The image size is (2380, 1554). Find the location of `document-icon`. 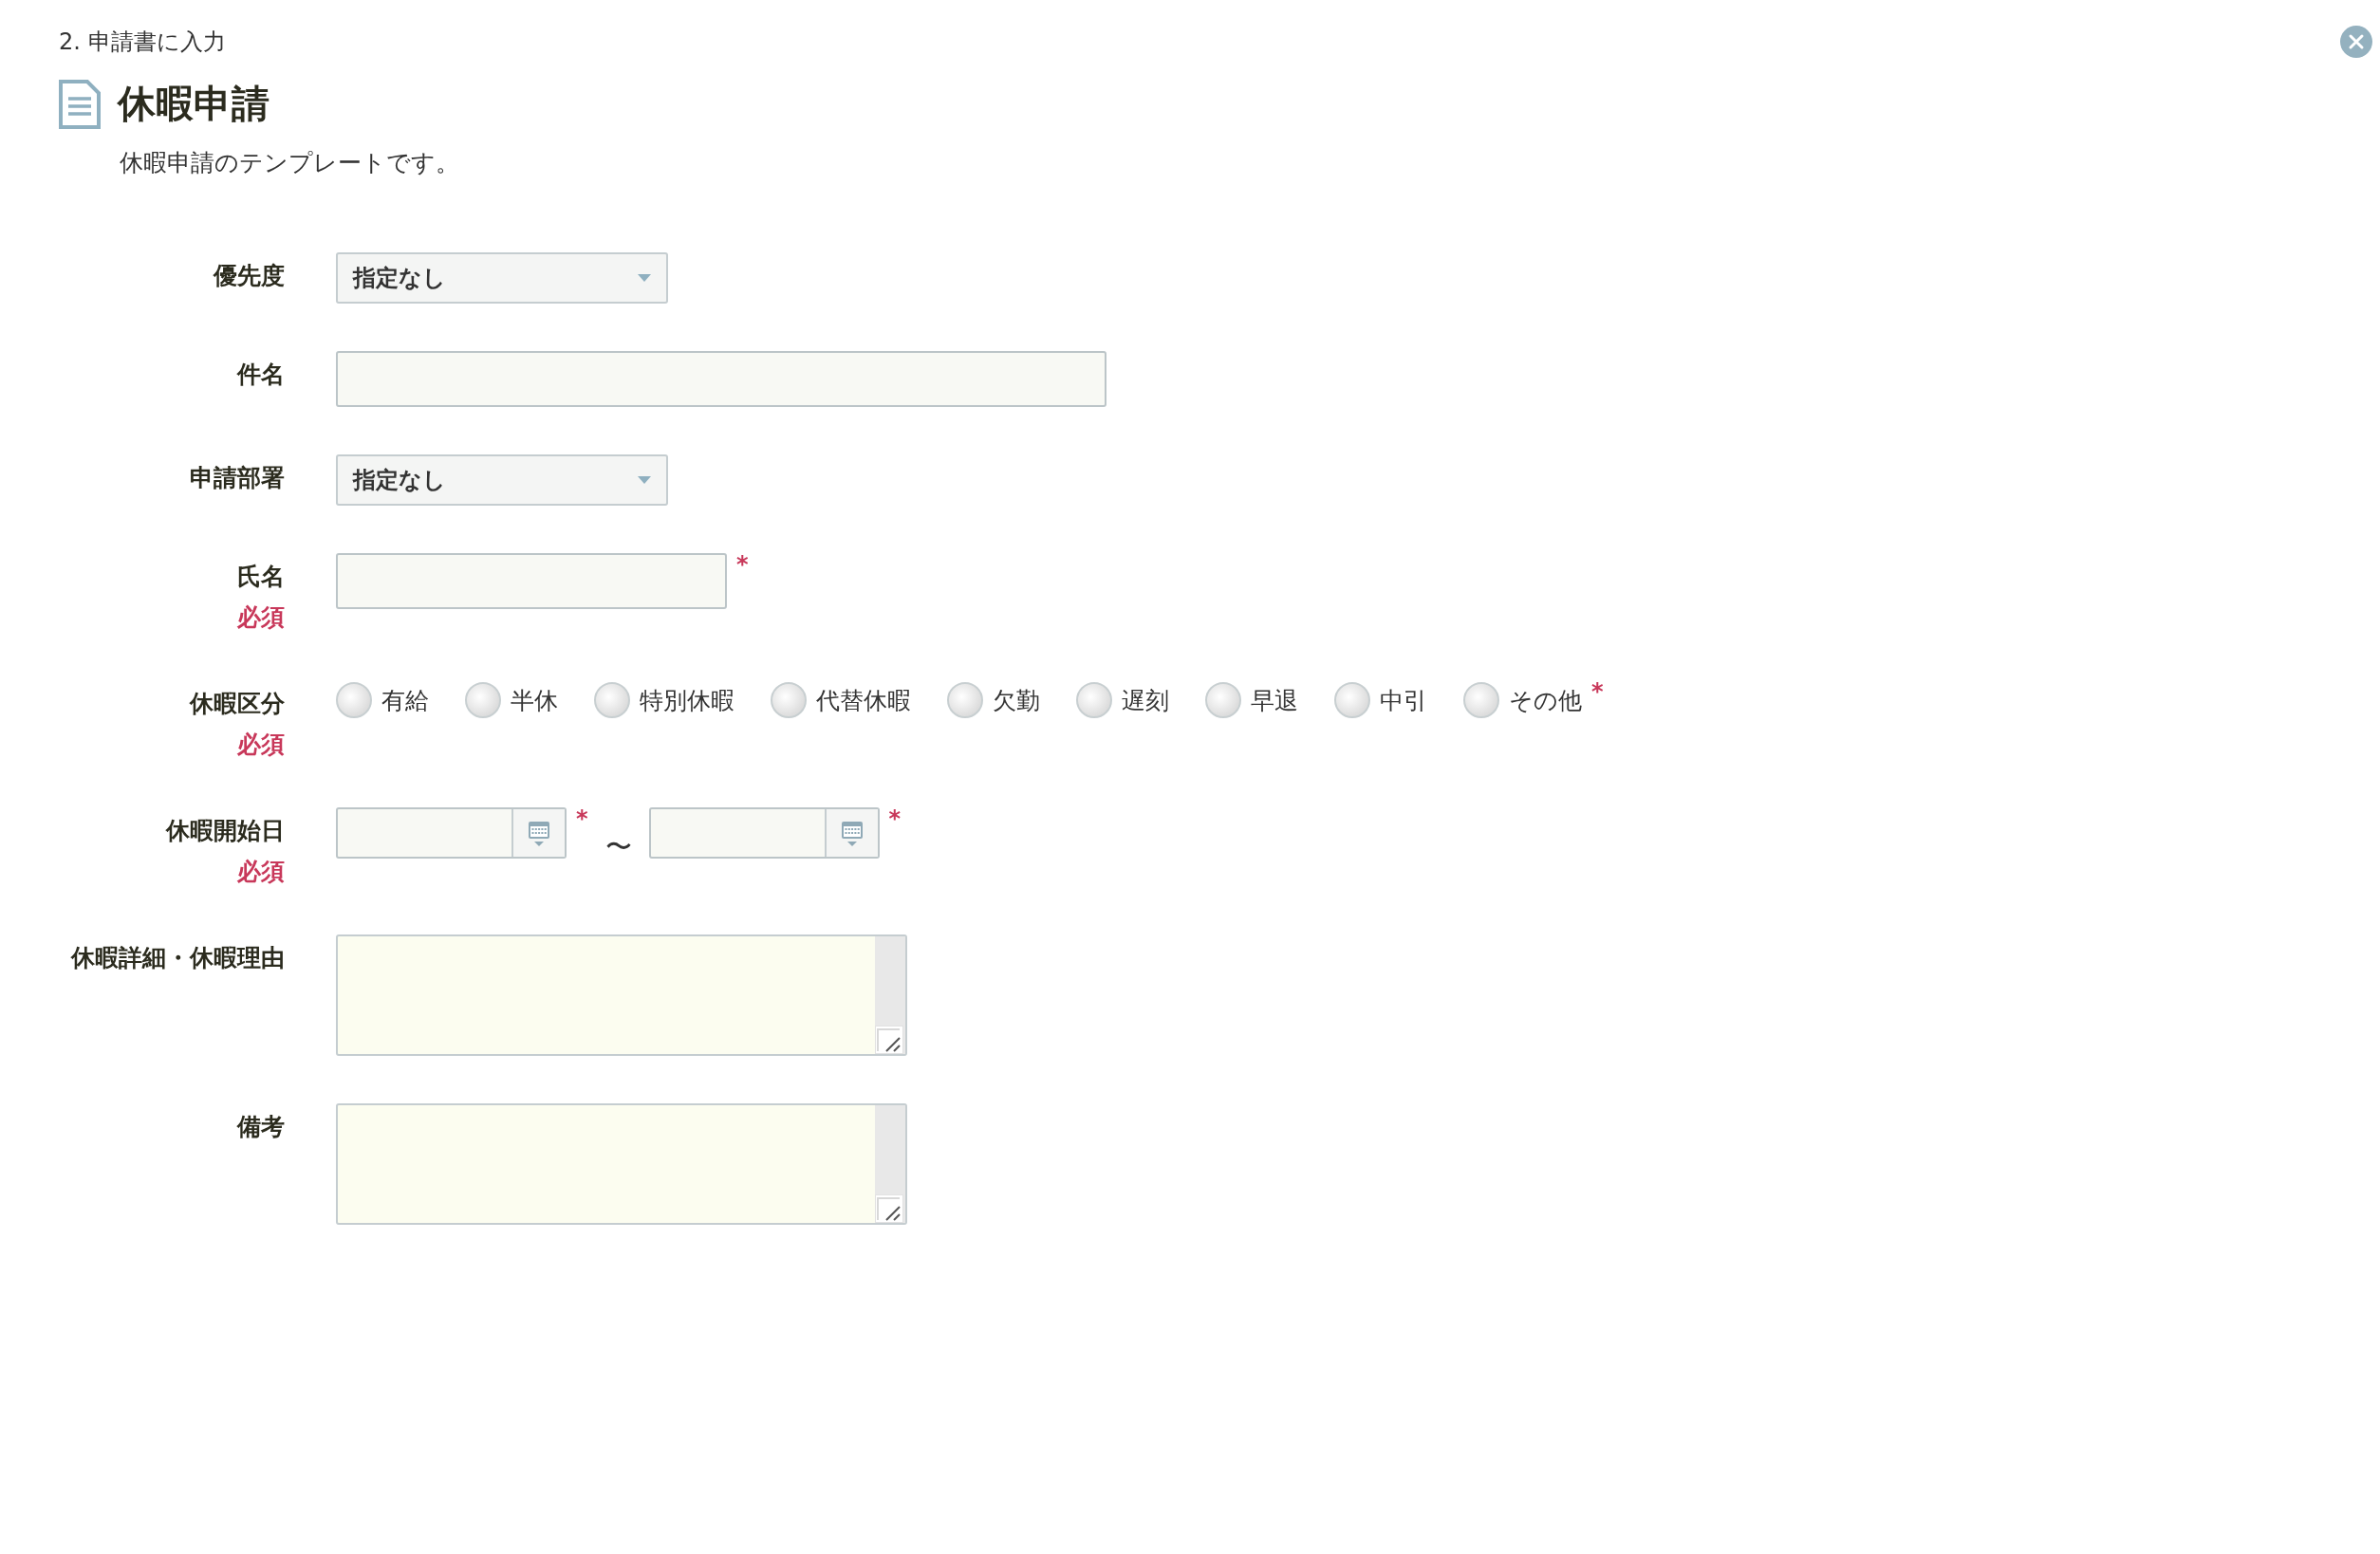

document-icon is located at coordinates (80, 104).